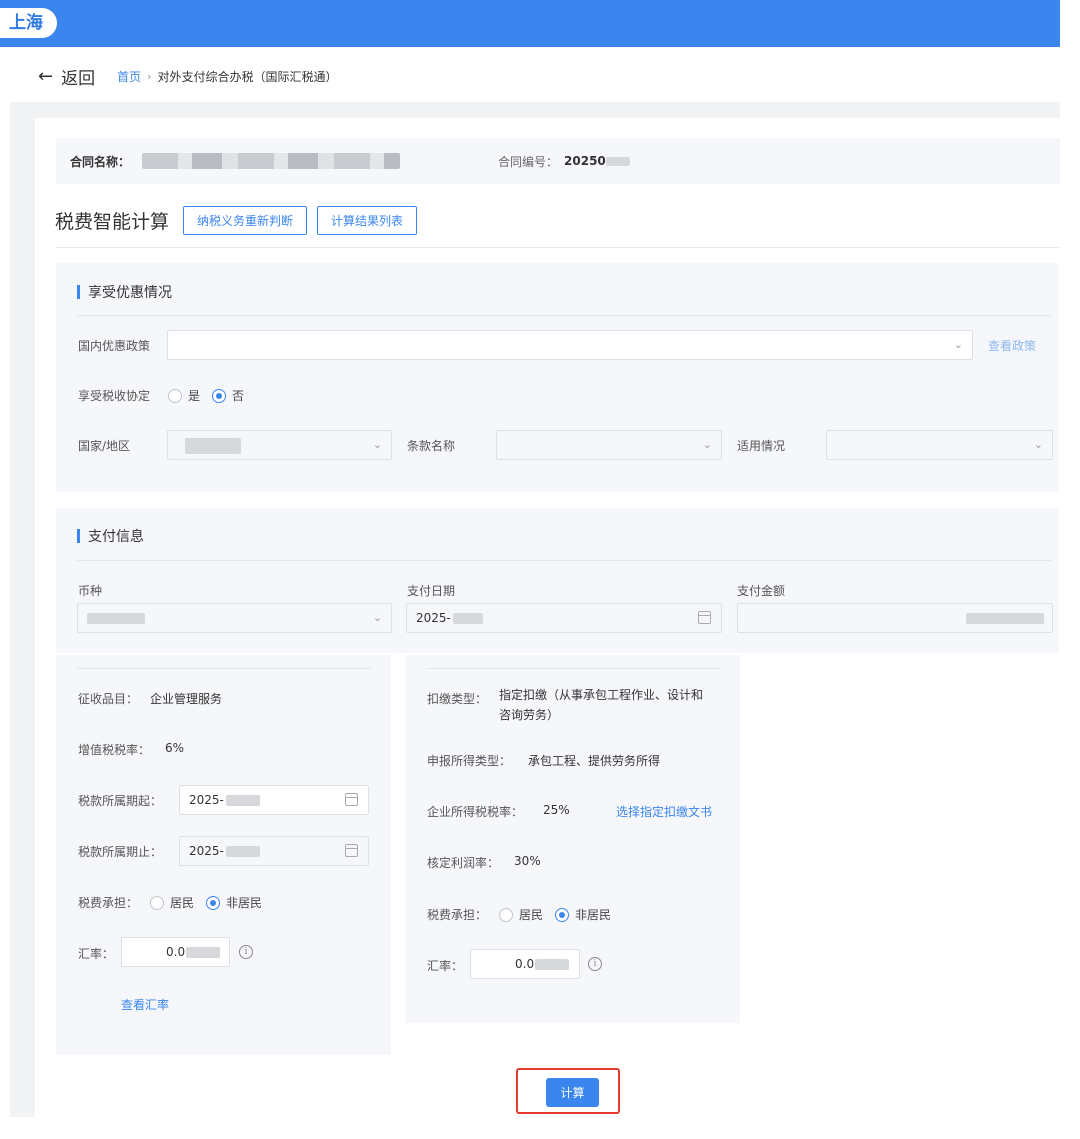 The height and width of the screenshot is (1139, 1080). What do you see at coordinates (120, 801) in the screenshot?
I see `period-start-label: 税款所属期起：` at bounding box center [120, 801].